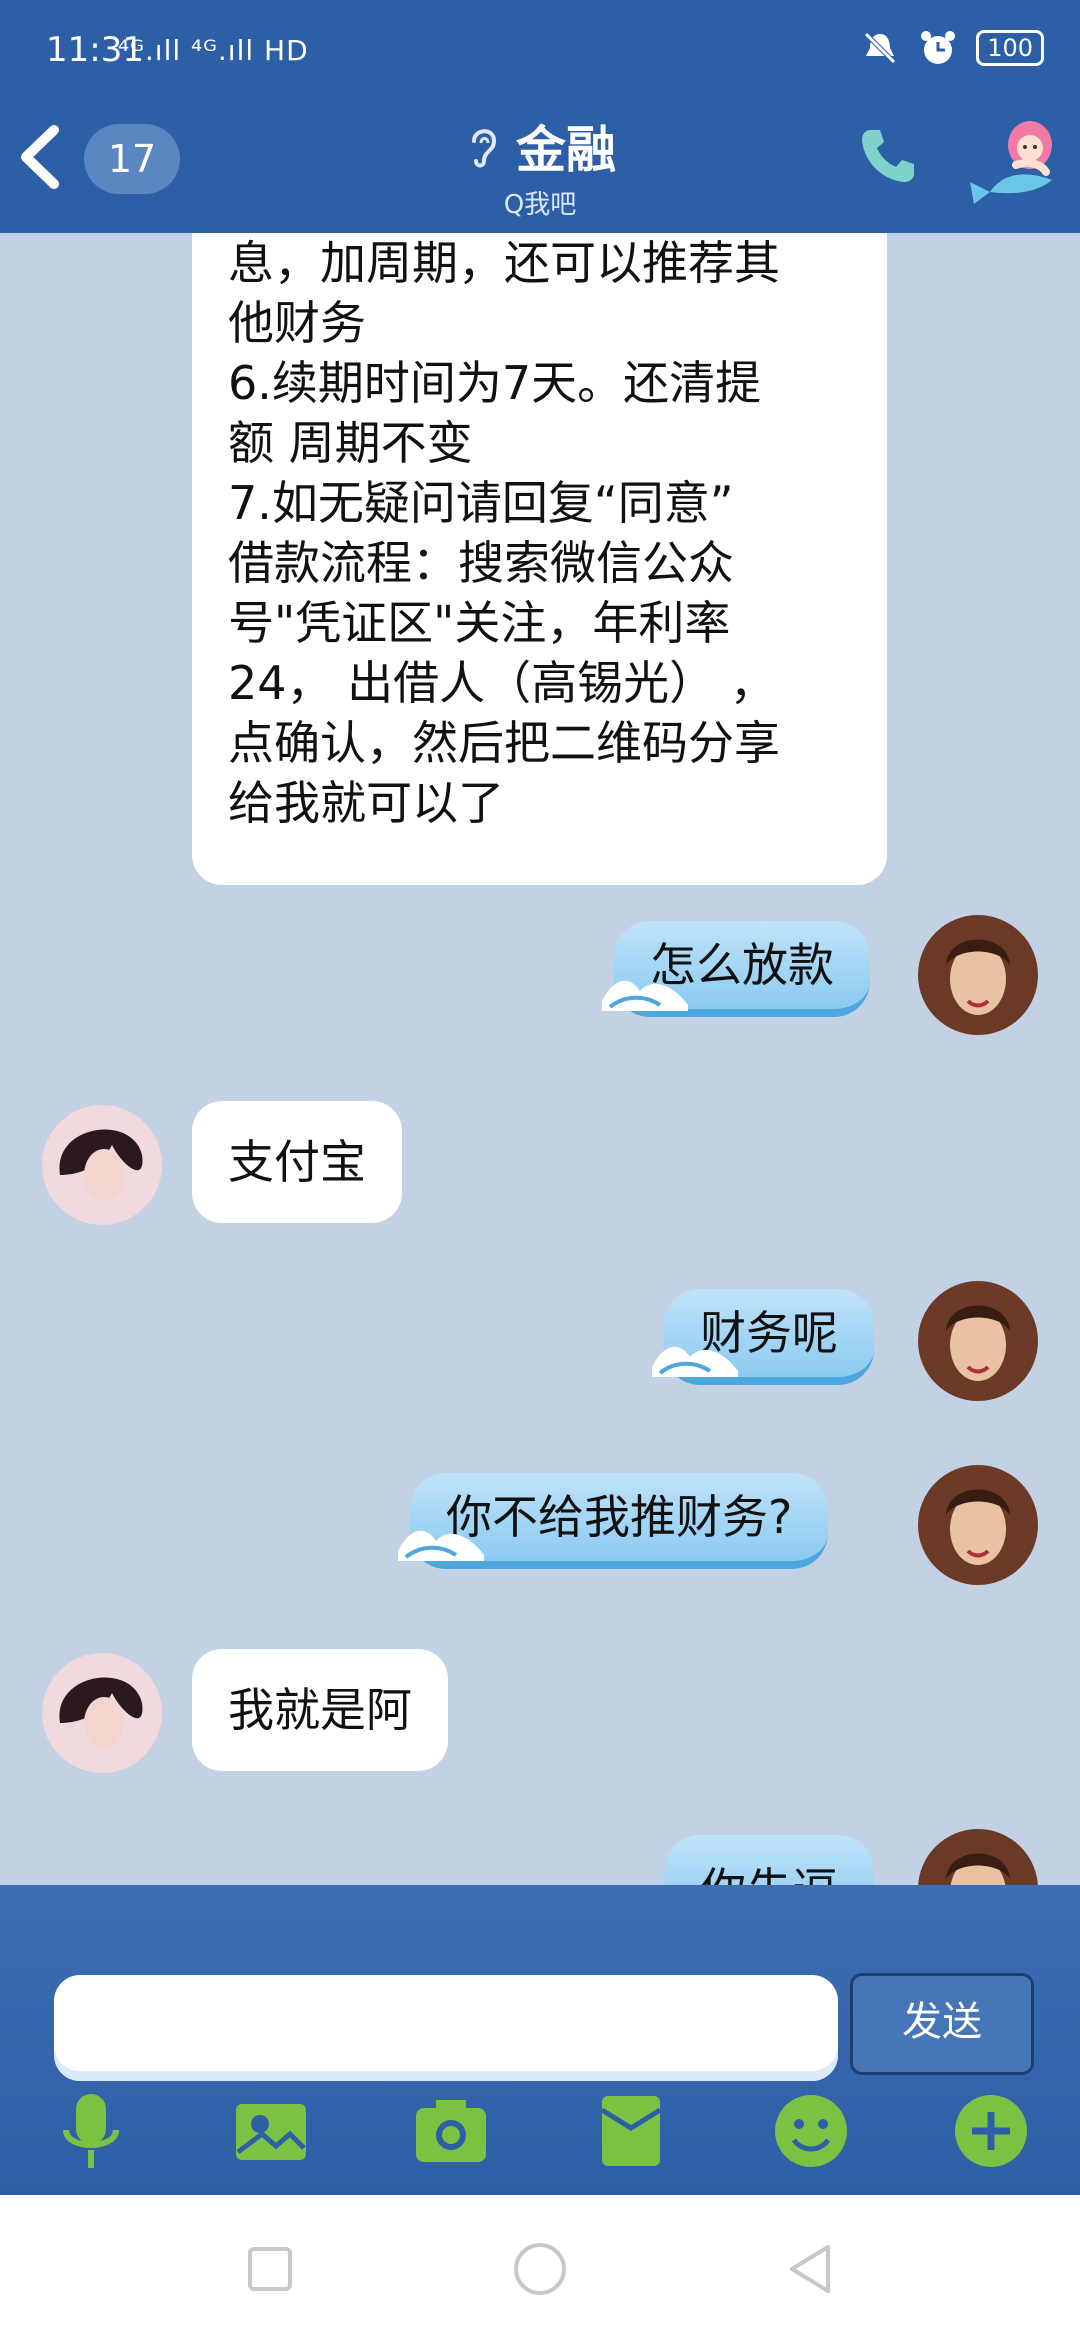 Image resolution: width=1080 pixels, height=2340 pixels. I want to click on red-packet-icon, so click(631, 2131).